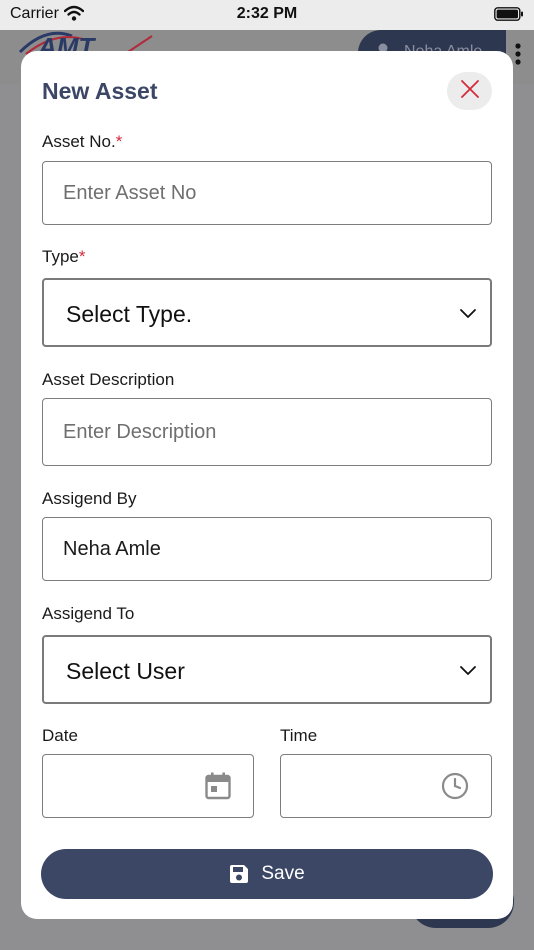 The image size is (534, 950). I want to click on asset-description-label: Asset Description, so click(108, 379).